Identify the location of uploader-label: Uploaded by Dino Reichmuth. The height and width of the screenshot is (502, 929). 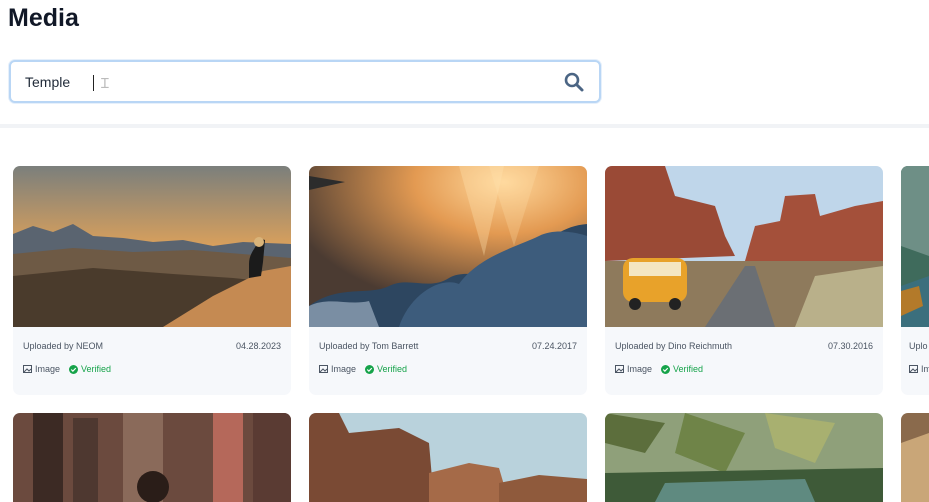
(674, 346).